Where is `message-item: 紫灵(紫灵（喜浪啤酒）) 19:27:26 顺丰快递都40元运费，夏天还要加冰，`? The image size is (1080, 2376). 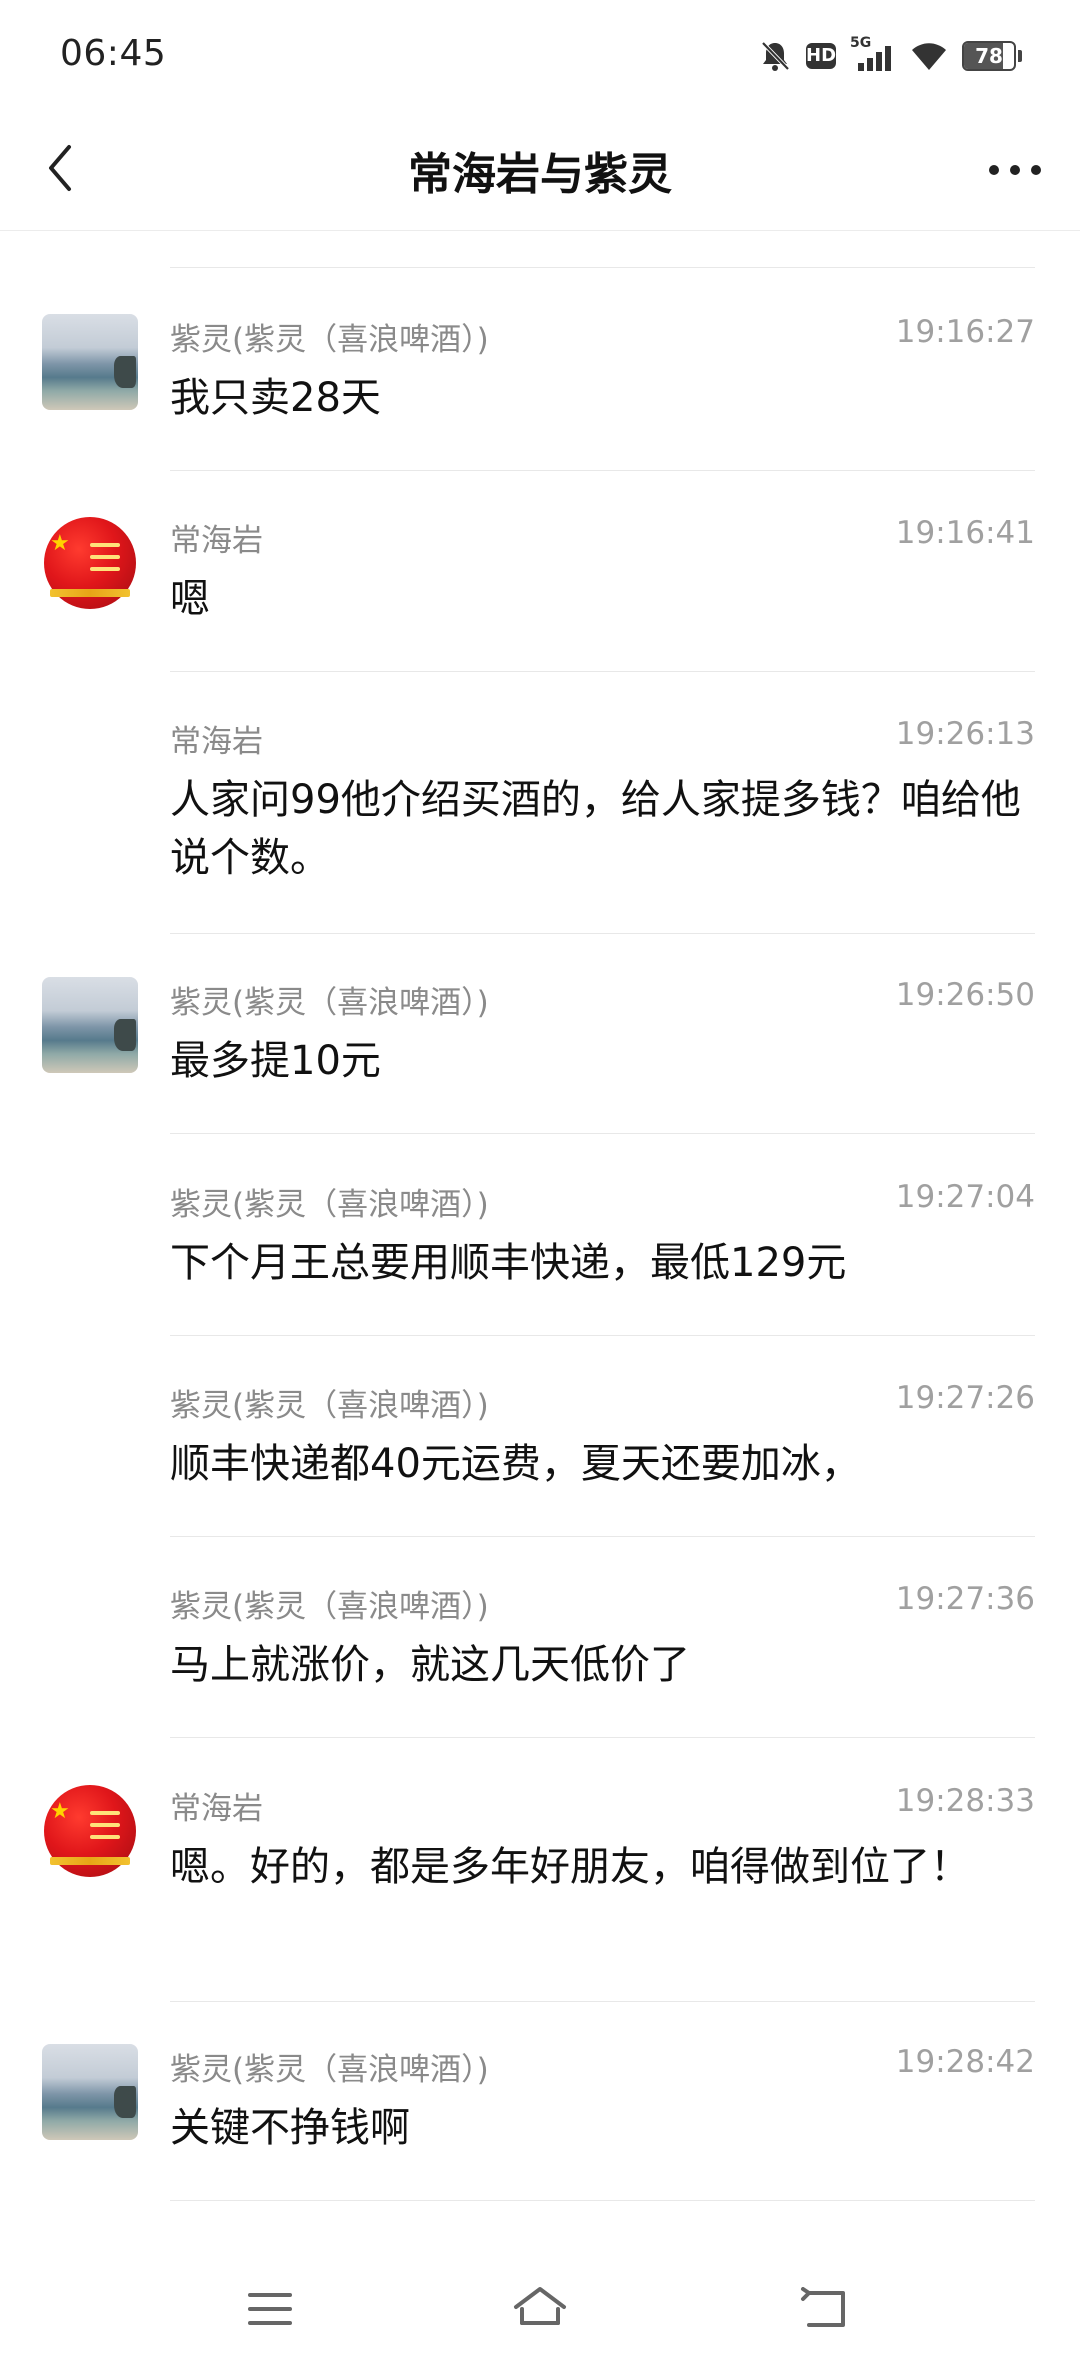
message-item: 紫灵(紫灵（喜浪啤酒）) 19:27:26 顺丰快递都40元运费，夏天还要加冰， is located at coordinates (540, 1473).